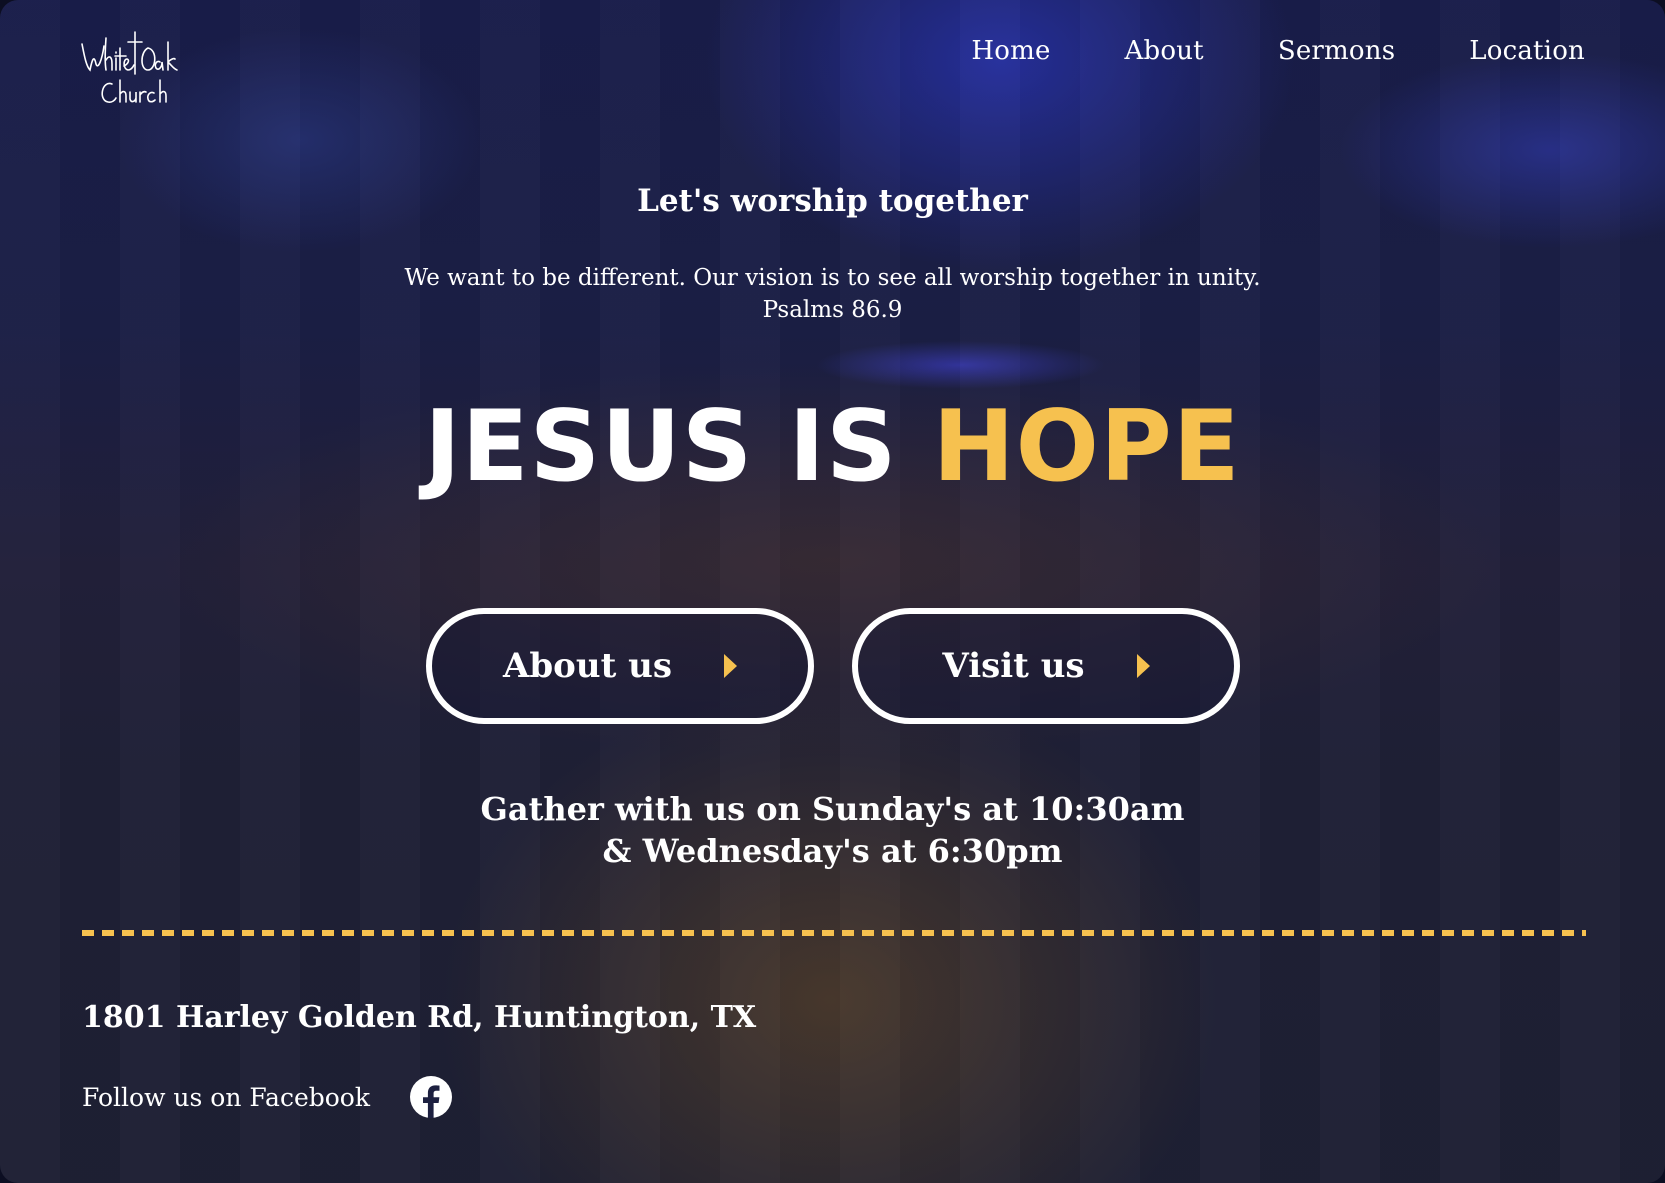 Image resolution: width=1665 pixels, height=1183 pixels. I want to click on church-logo, so click(133, 69).